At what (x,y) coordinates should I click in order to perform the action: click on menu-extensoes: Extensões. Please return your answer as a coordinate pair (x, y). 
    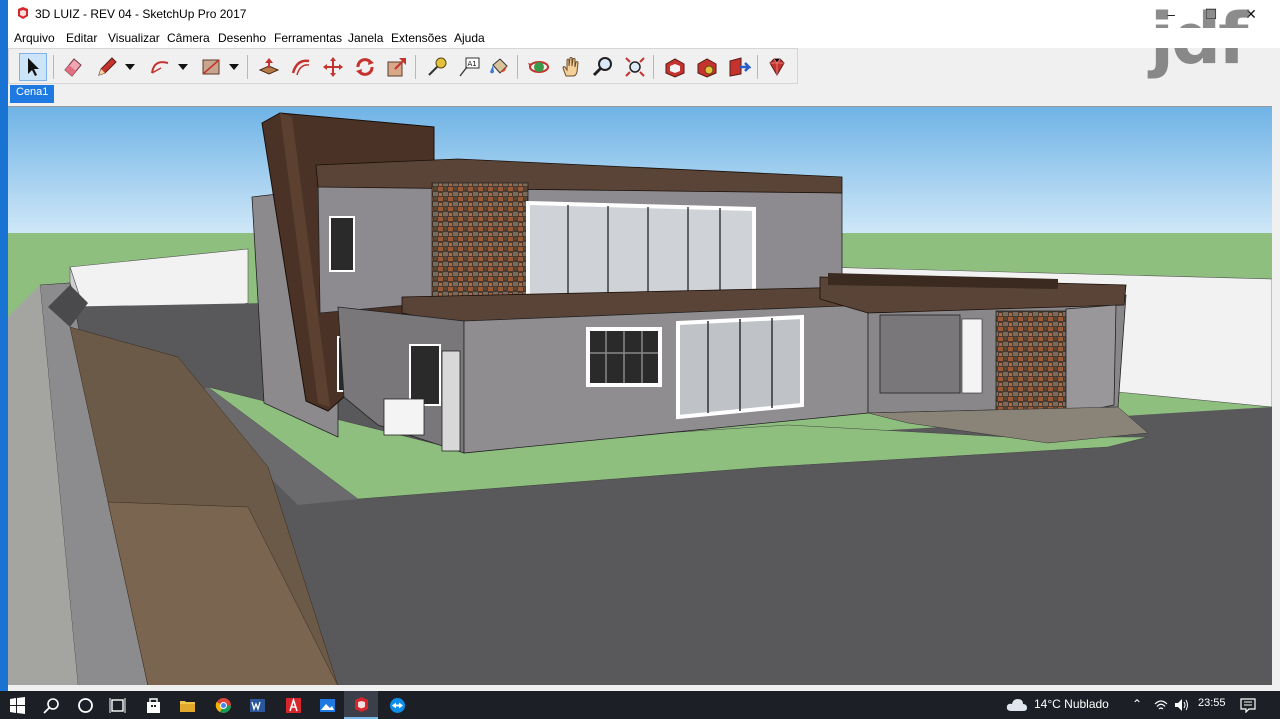
    Looking at the image, I should click on (419, 38).